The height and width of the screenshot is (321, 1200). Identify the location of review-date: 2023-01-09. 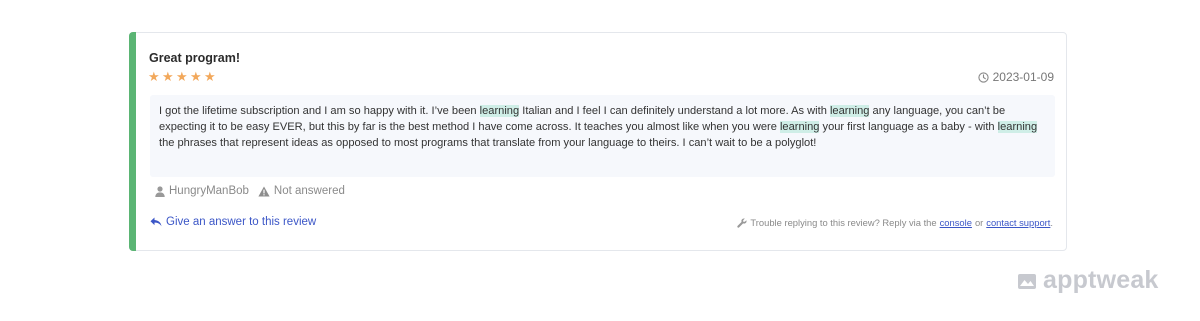
(1015, 77).